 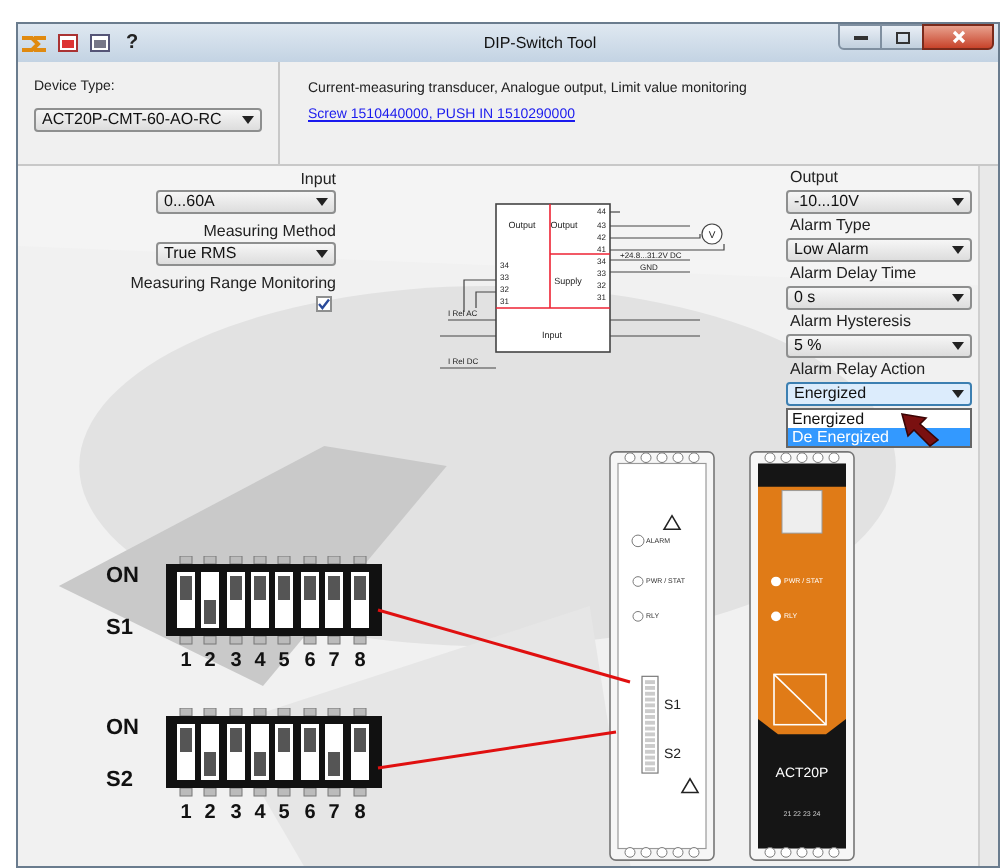 What do you see at coordinates (830, 226) in the screenshot?
I see `output-field-label: Alarm Type` at bounding box center [830, 226].